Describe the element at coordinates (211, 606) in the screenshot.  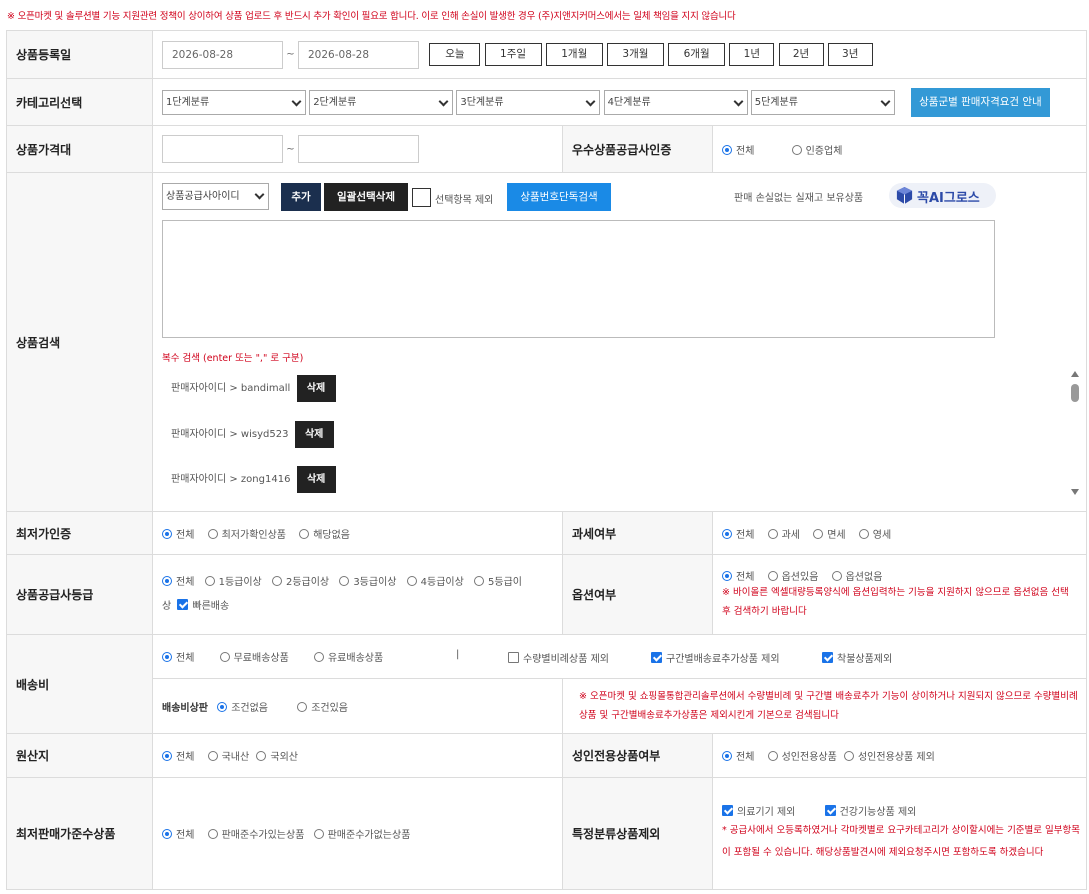
I see `option-label: 빠른배송` at that location.